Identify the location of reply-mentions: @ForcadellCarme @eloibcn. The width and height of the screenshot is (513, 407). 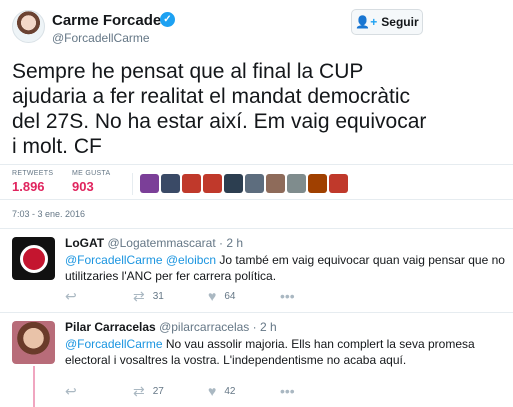
(140, 260).